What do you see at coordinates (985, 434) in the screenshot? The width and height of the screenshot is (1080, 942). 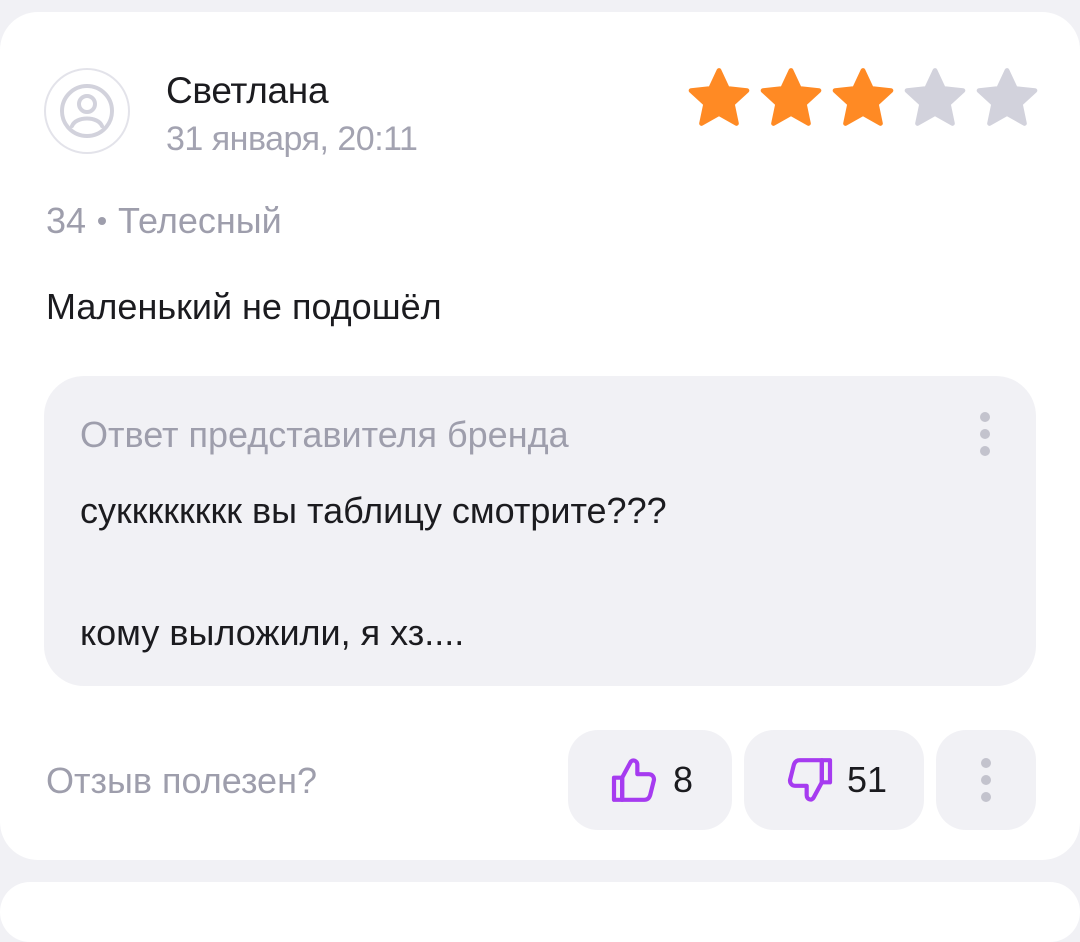 I see `reply-more-icon` at bounding box center [985, 434].